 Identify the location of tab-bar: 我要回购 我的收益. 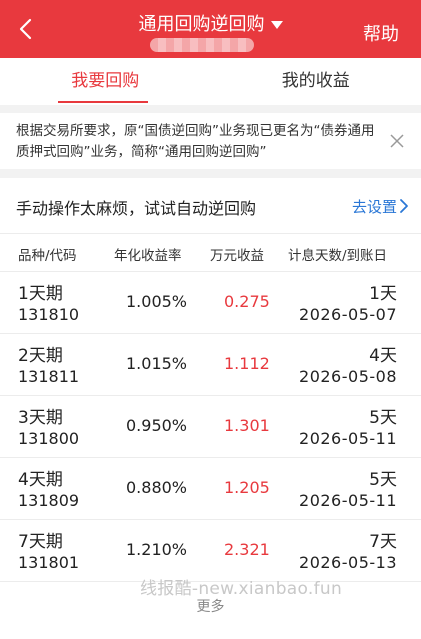
(210, 81).